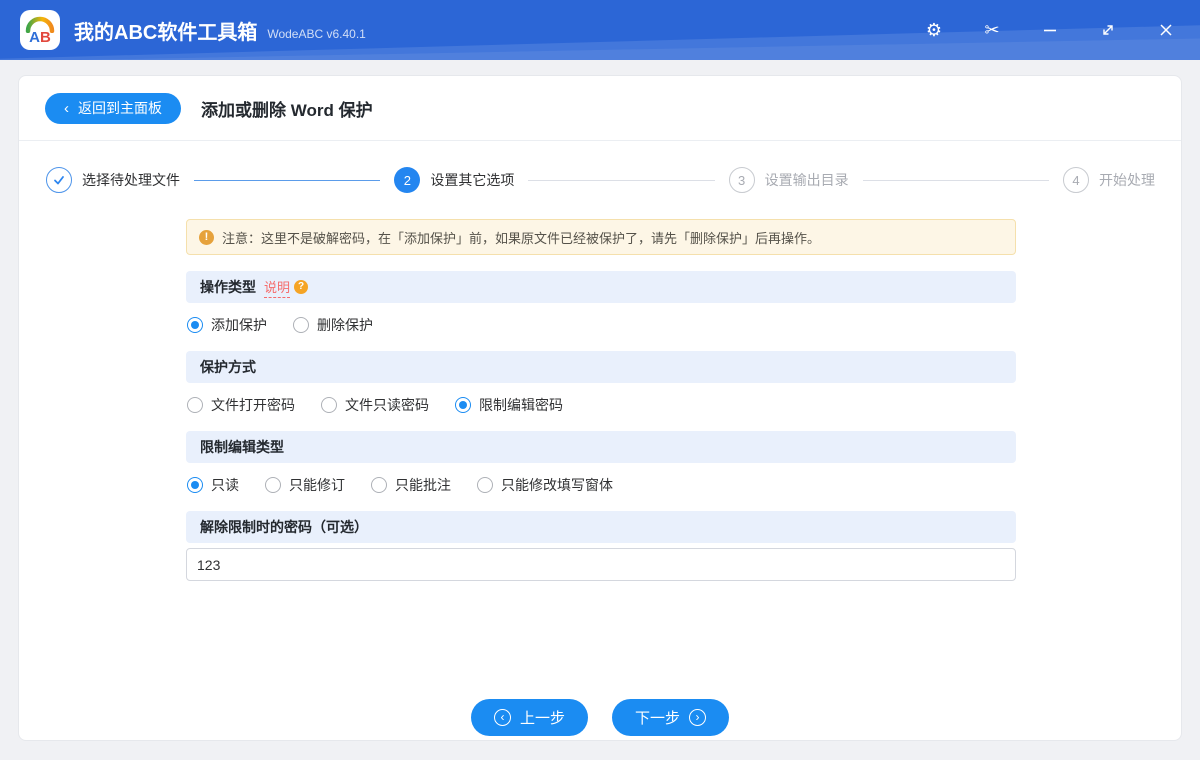  Describe the element at coordinates (407, 180) in the screenshot. I see `step-2-number: 2` at that location.